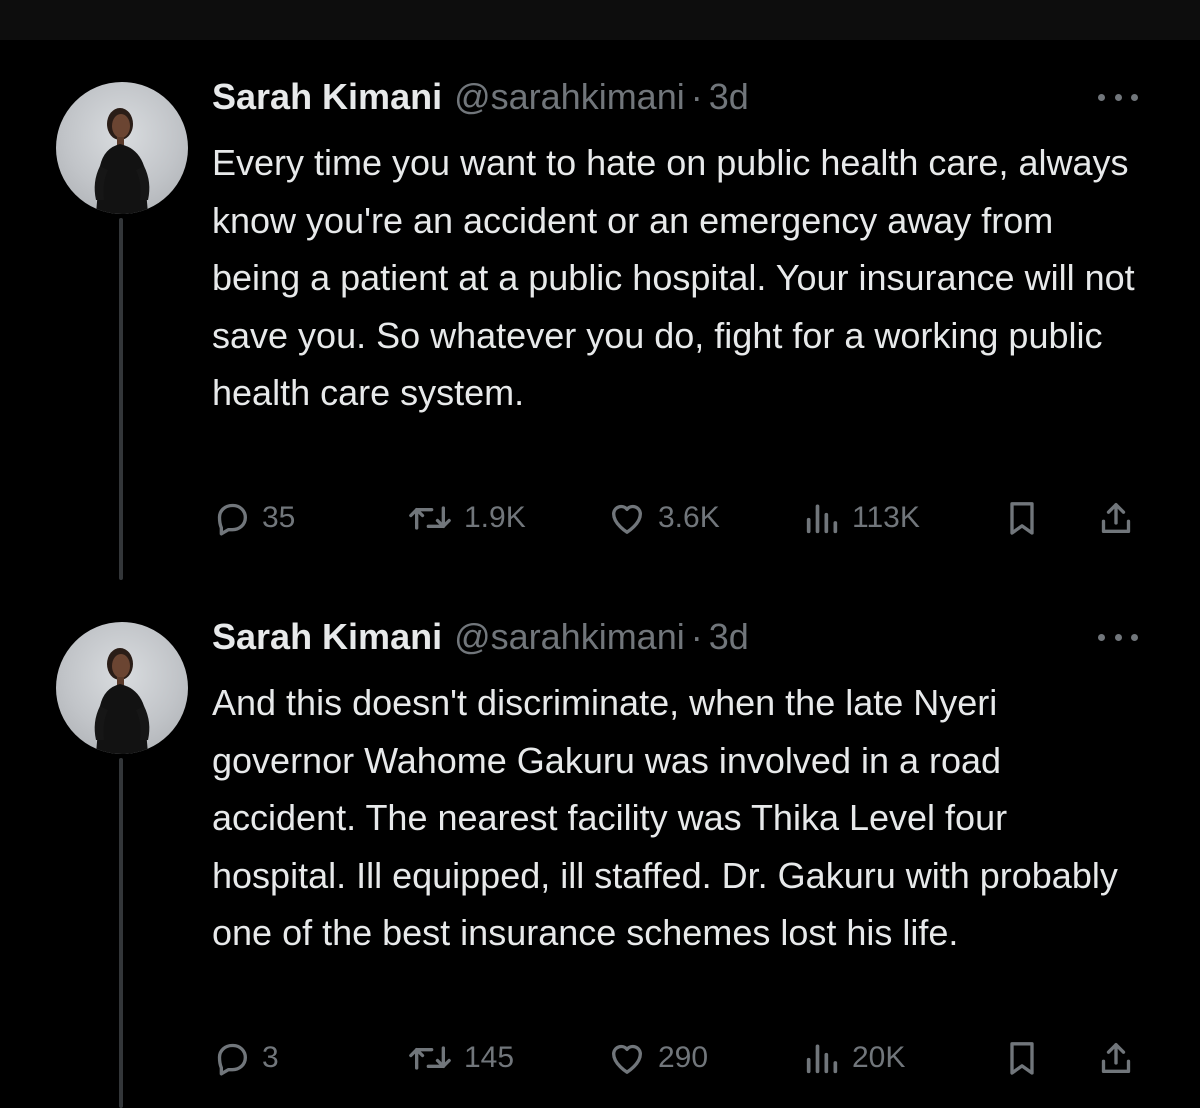  What do you see at coordinates (657, 1058) in the screenshot?
I see `like-button: 290` at bounding box center [657, 1058].